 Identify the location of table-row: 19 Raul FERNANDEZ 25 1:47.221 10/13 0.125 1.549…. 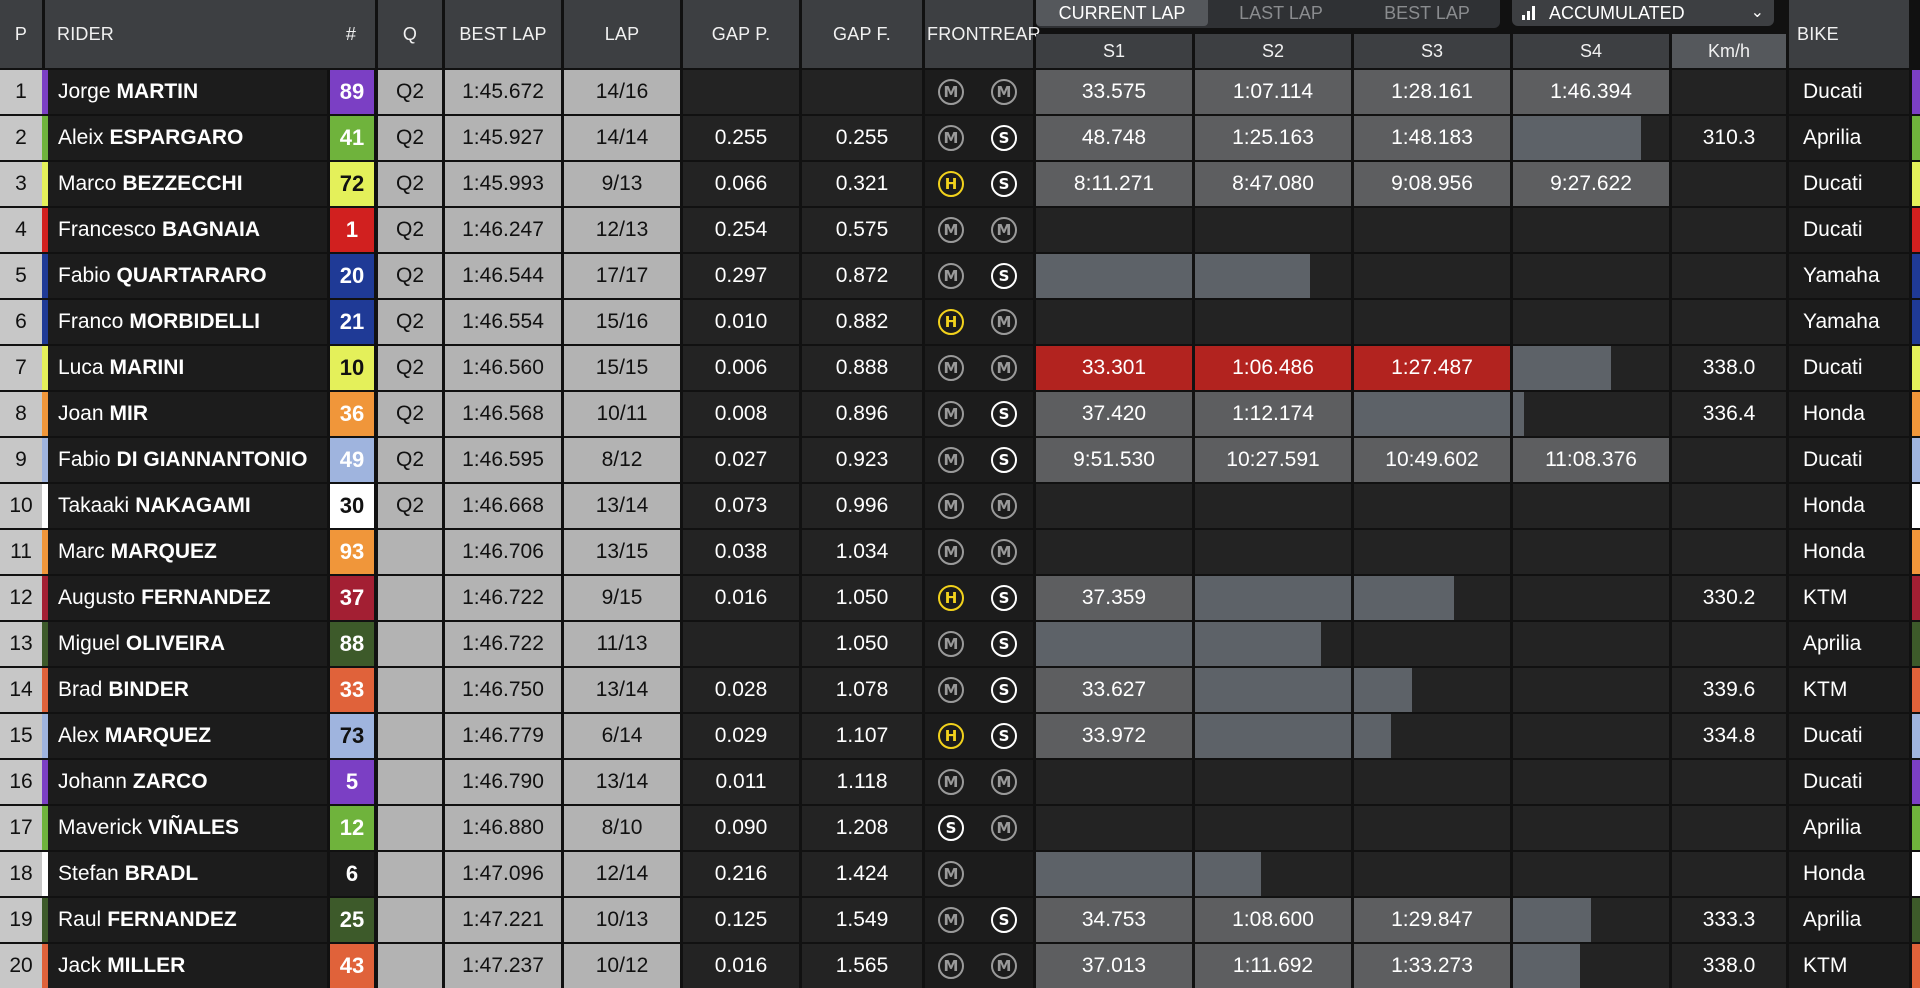
(960, 920).